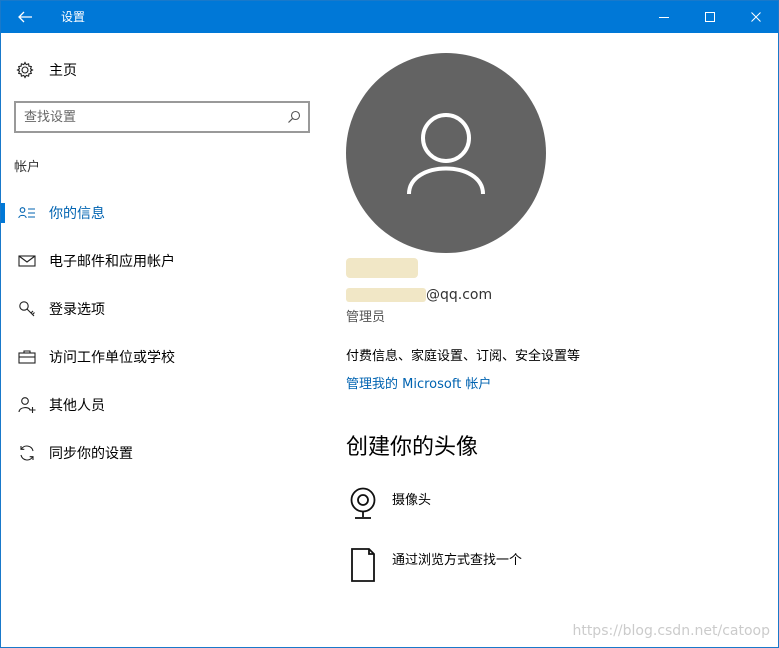 This screenshot has height=648, width=779. I want to click on manage-microsoft-account-link: 管理我的 Microsoft 帐户, so click(418, 382).